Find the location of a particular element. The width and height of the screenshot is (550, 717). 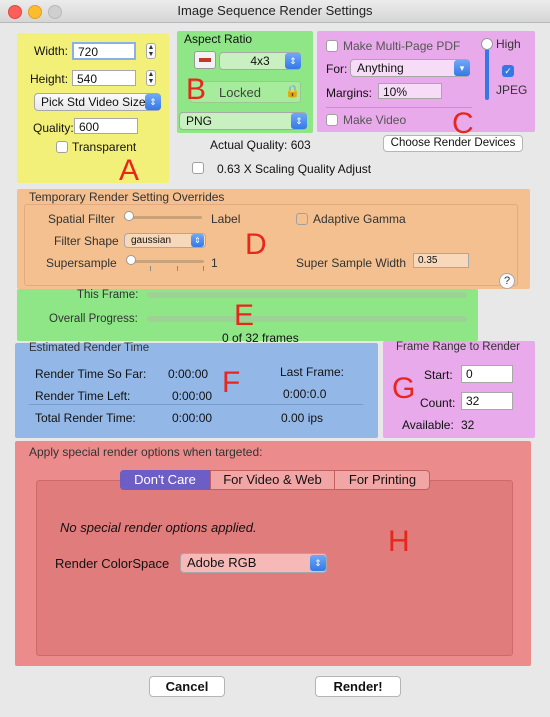

filter-shape-label: Filter Shape is located at coordinates (86, 241).